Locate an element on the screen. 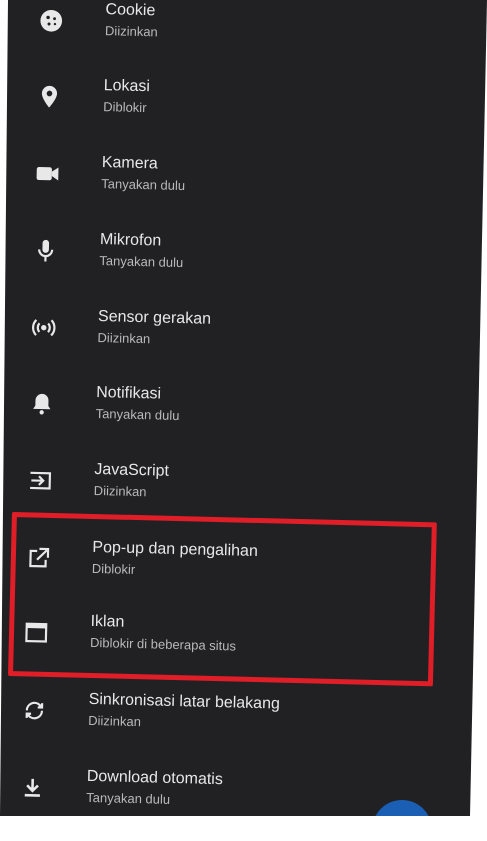  setting-title: Download otomatis is located at coordinates (155, 778).